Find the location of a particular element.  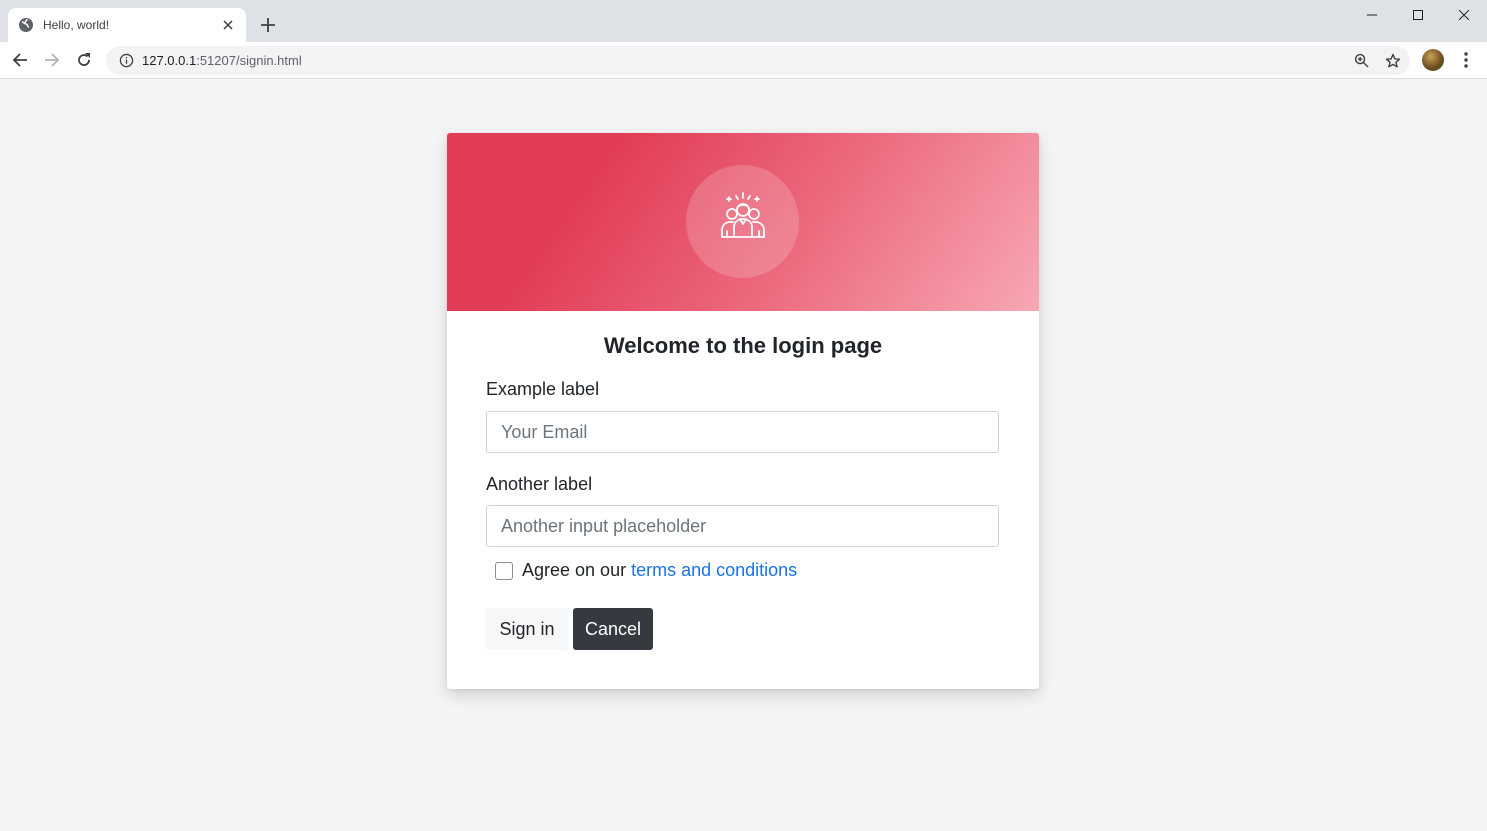

url-host: 127.0.0.1 is located at coordinates (169, 60).